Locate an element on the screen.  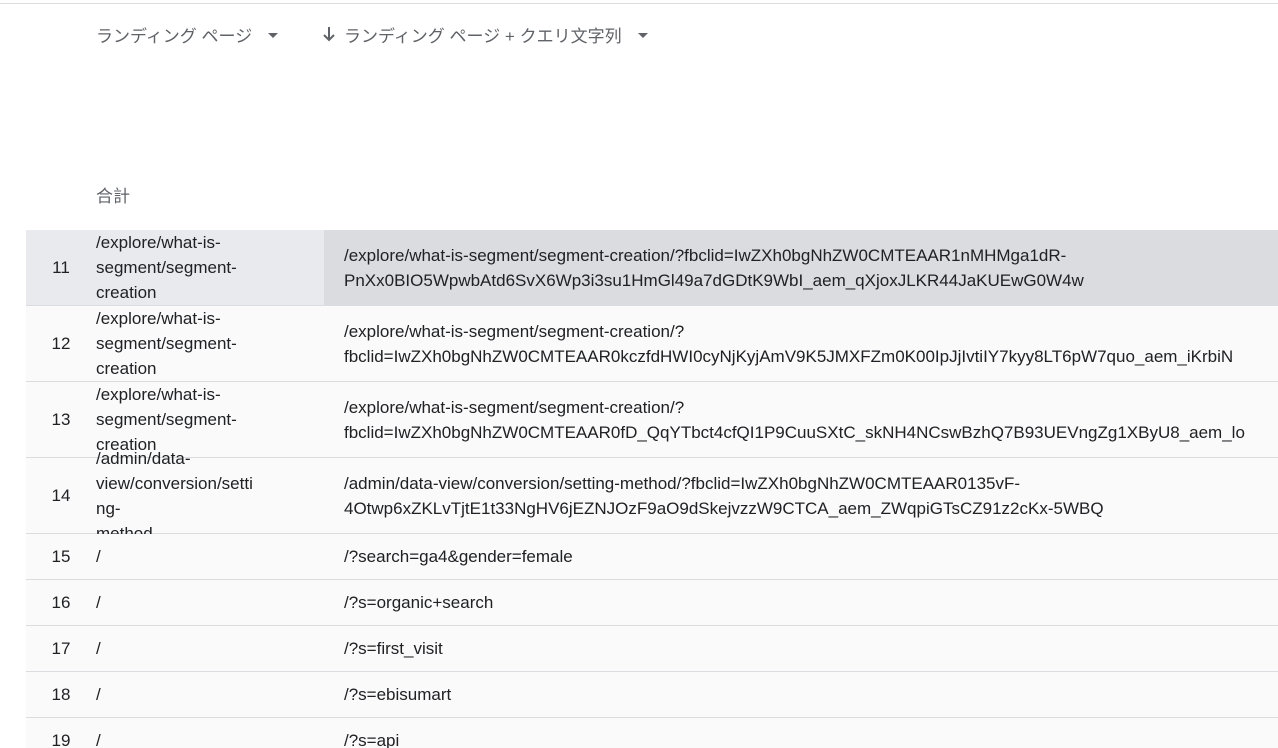
landing-page-query-cell: /?s=organic+search is located at coordinates (801, 602).